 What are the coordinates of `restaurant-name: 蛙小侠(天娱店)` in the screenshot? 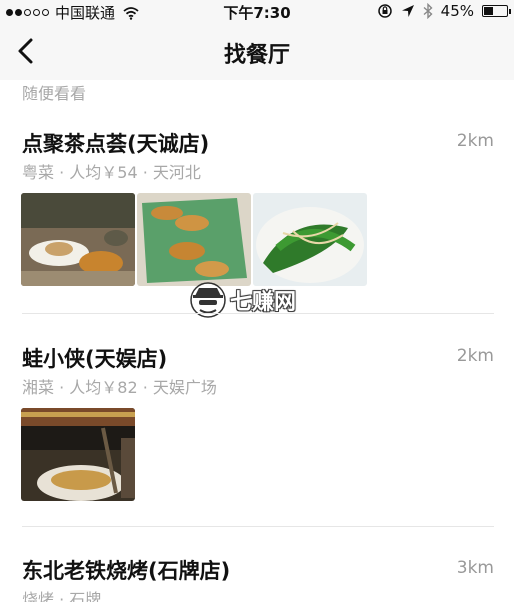 It's located at (95, 359).